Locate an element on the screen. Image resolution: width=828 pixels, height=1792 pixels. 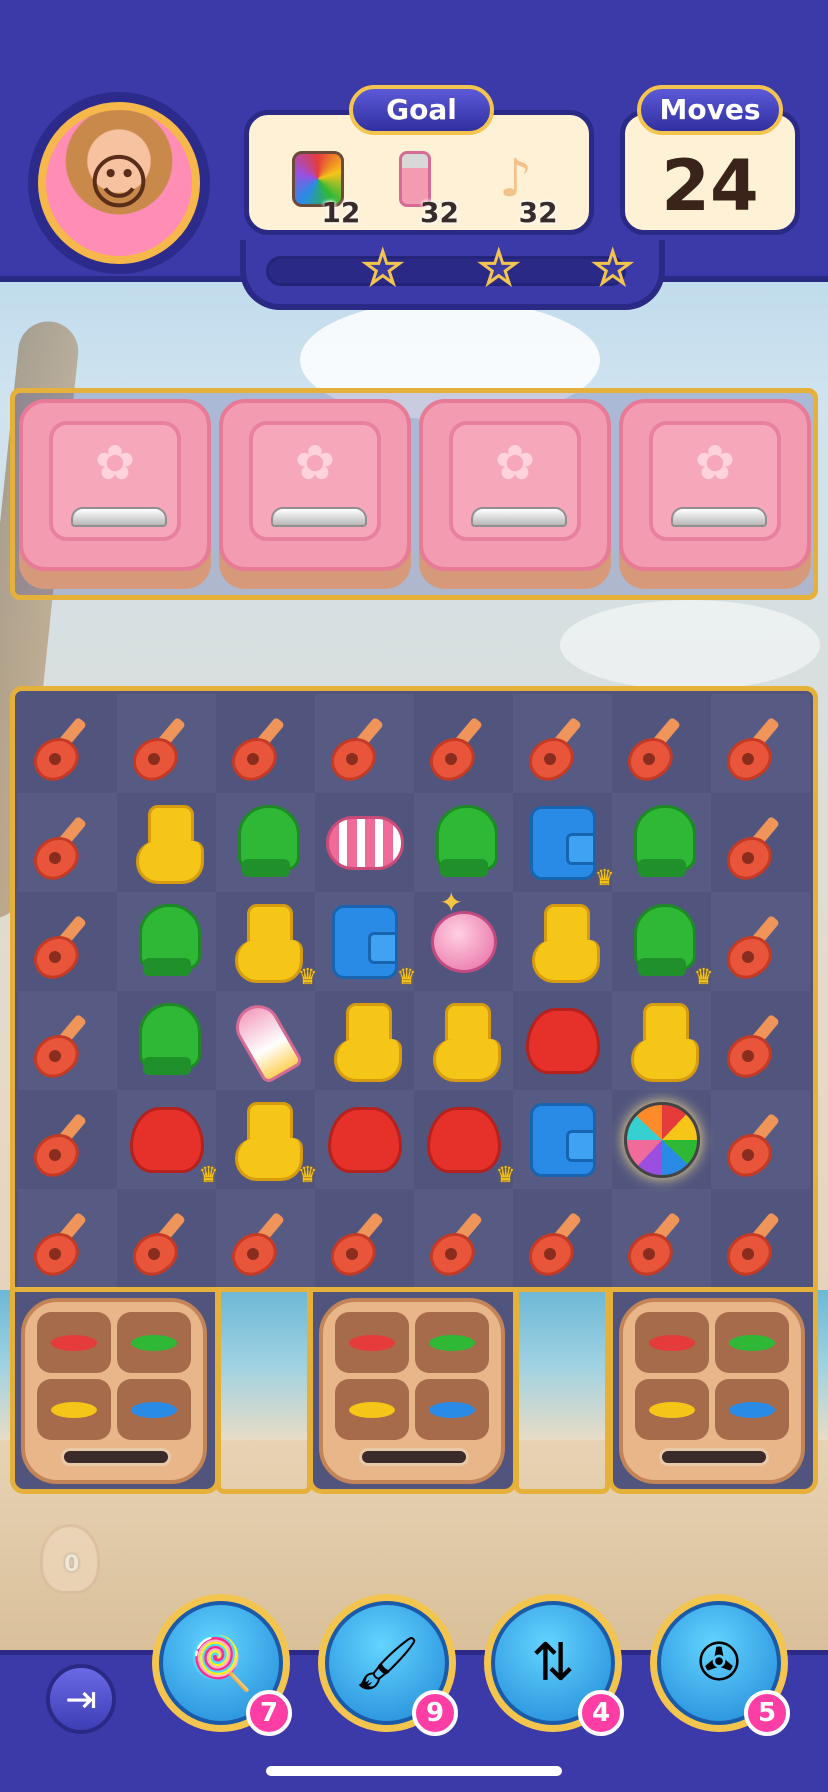
mitten-piece: ♛ is located at coordinates (668, 946).